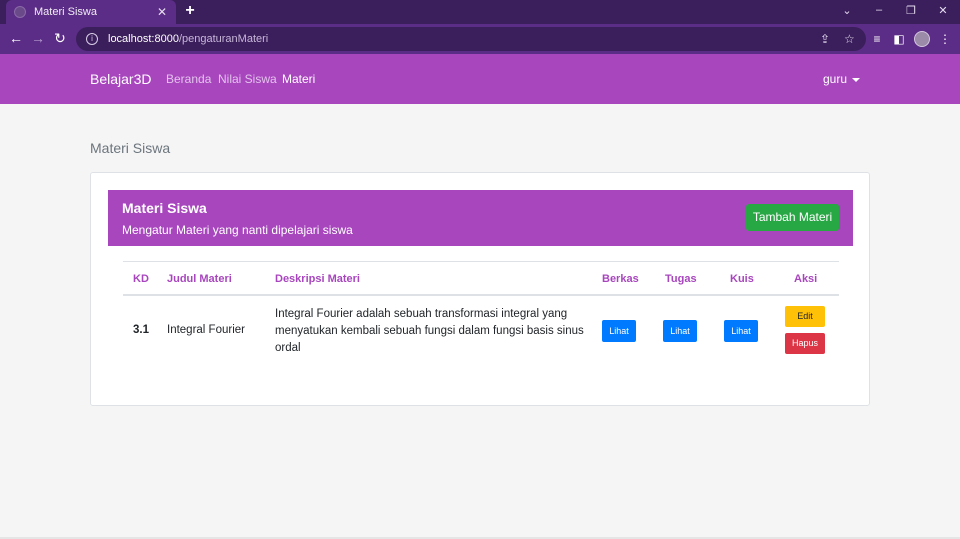  I want to click on header-tugas: Tugas, so click(681, 279).